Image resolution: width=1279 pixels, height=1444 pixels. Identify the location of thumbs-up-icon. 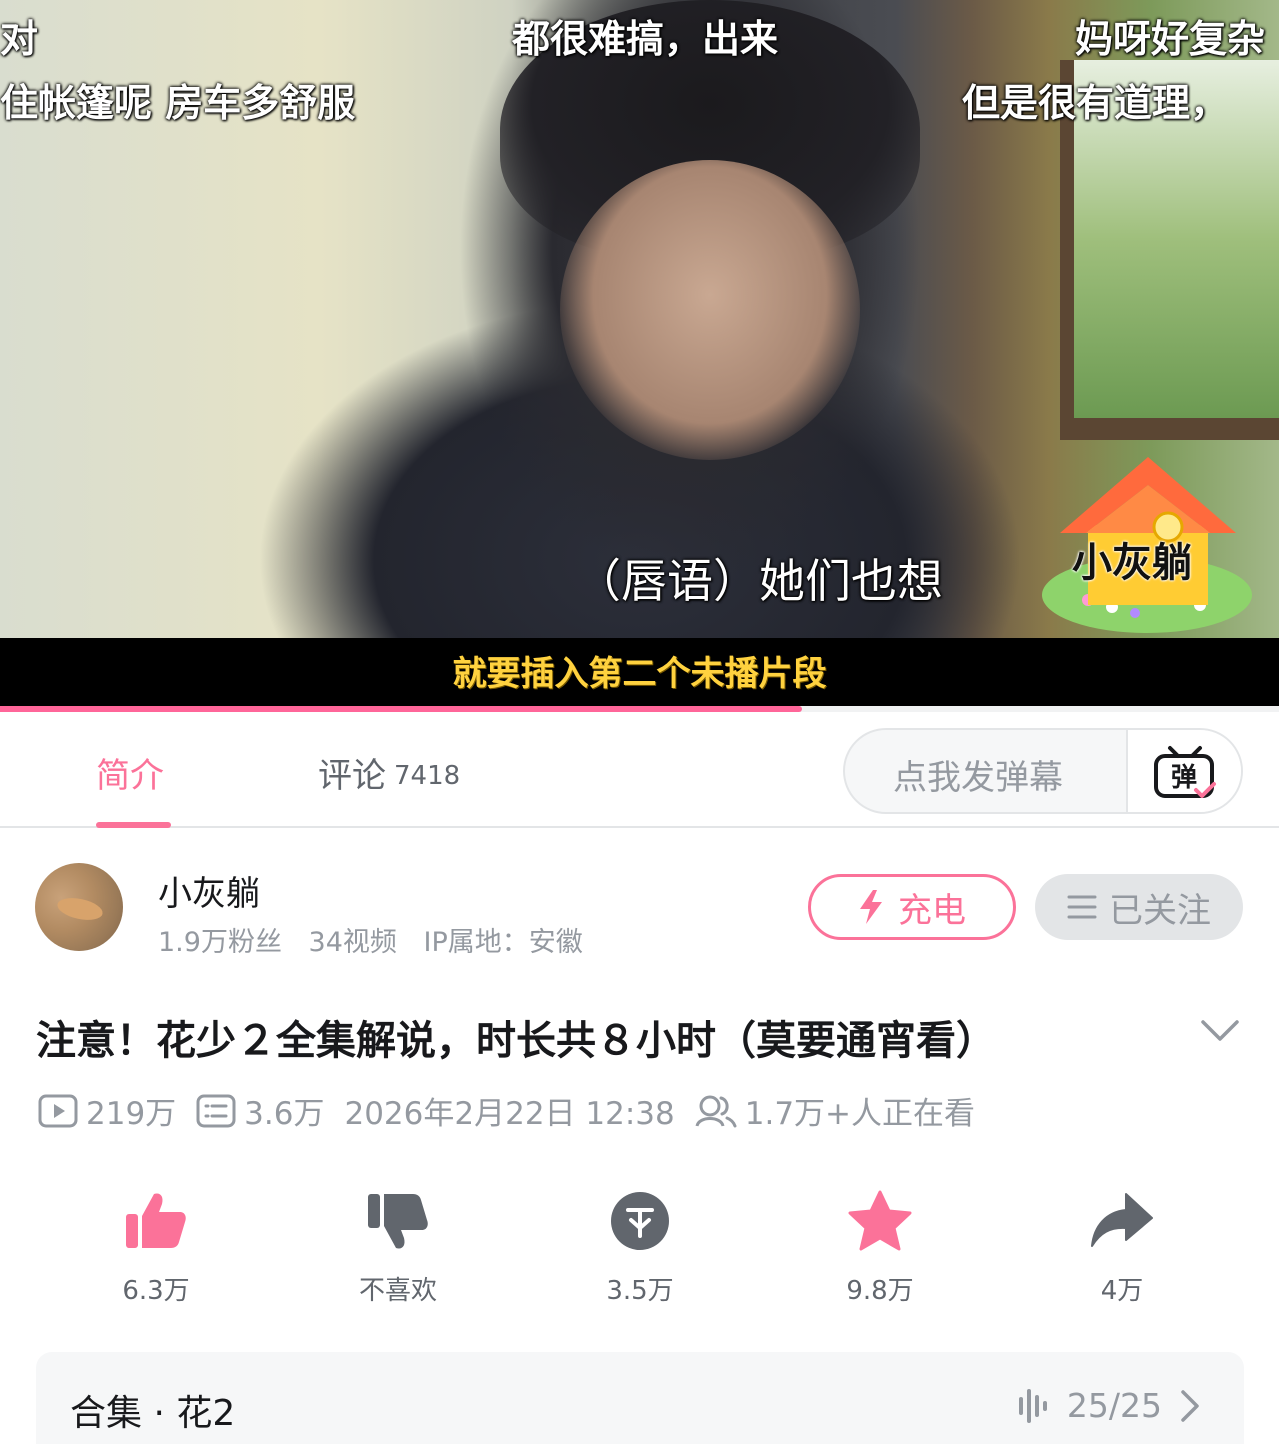
(156, 1220).